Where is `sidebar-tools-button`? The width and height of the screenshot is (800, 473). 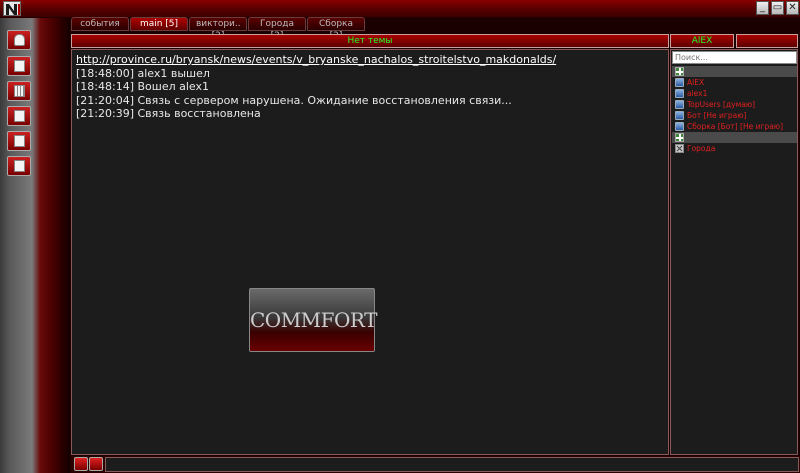 sidebar-tools-button is located at coordinates (19, 116).